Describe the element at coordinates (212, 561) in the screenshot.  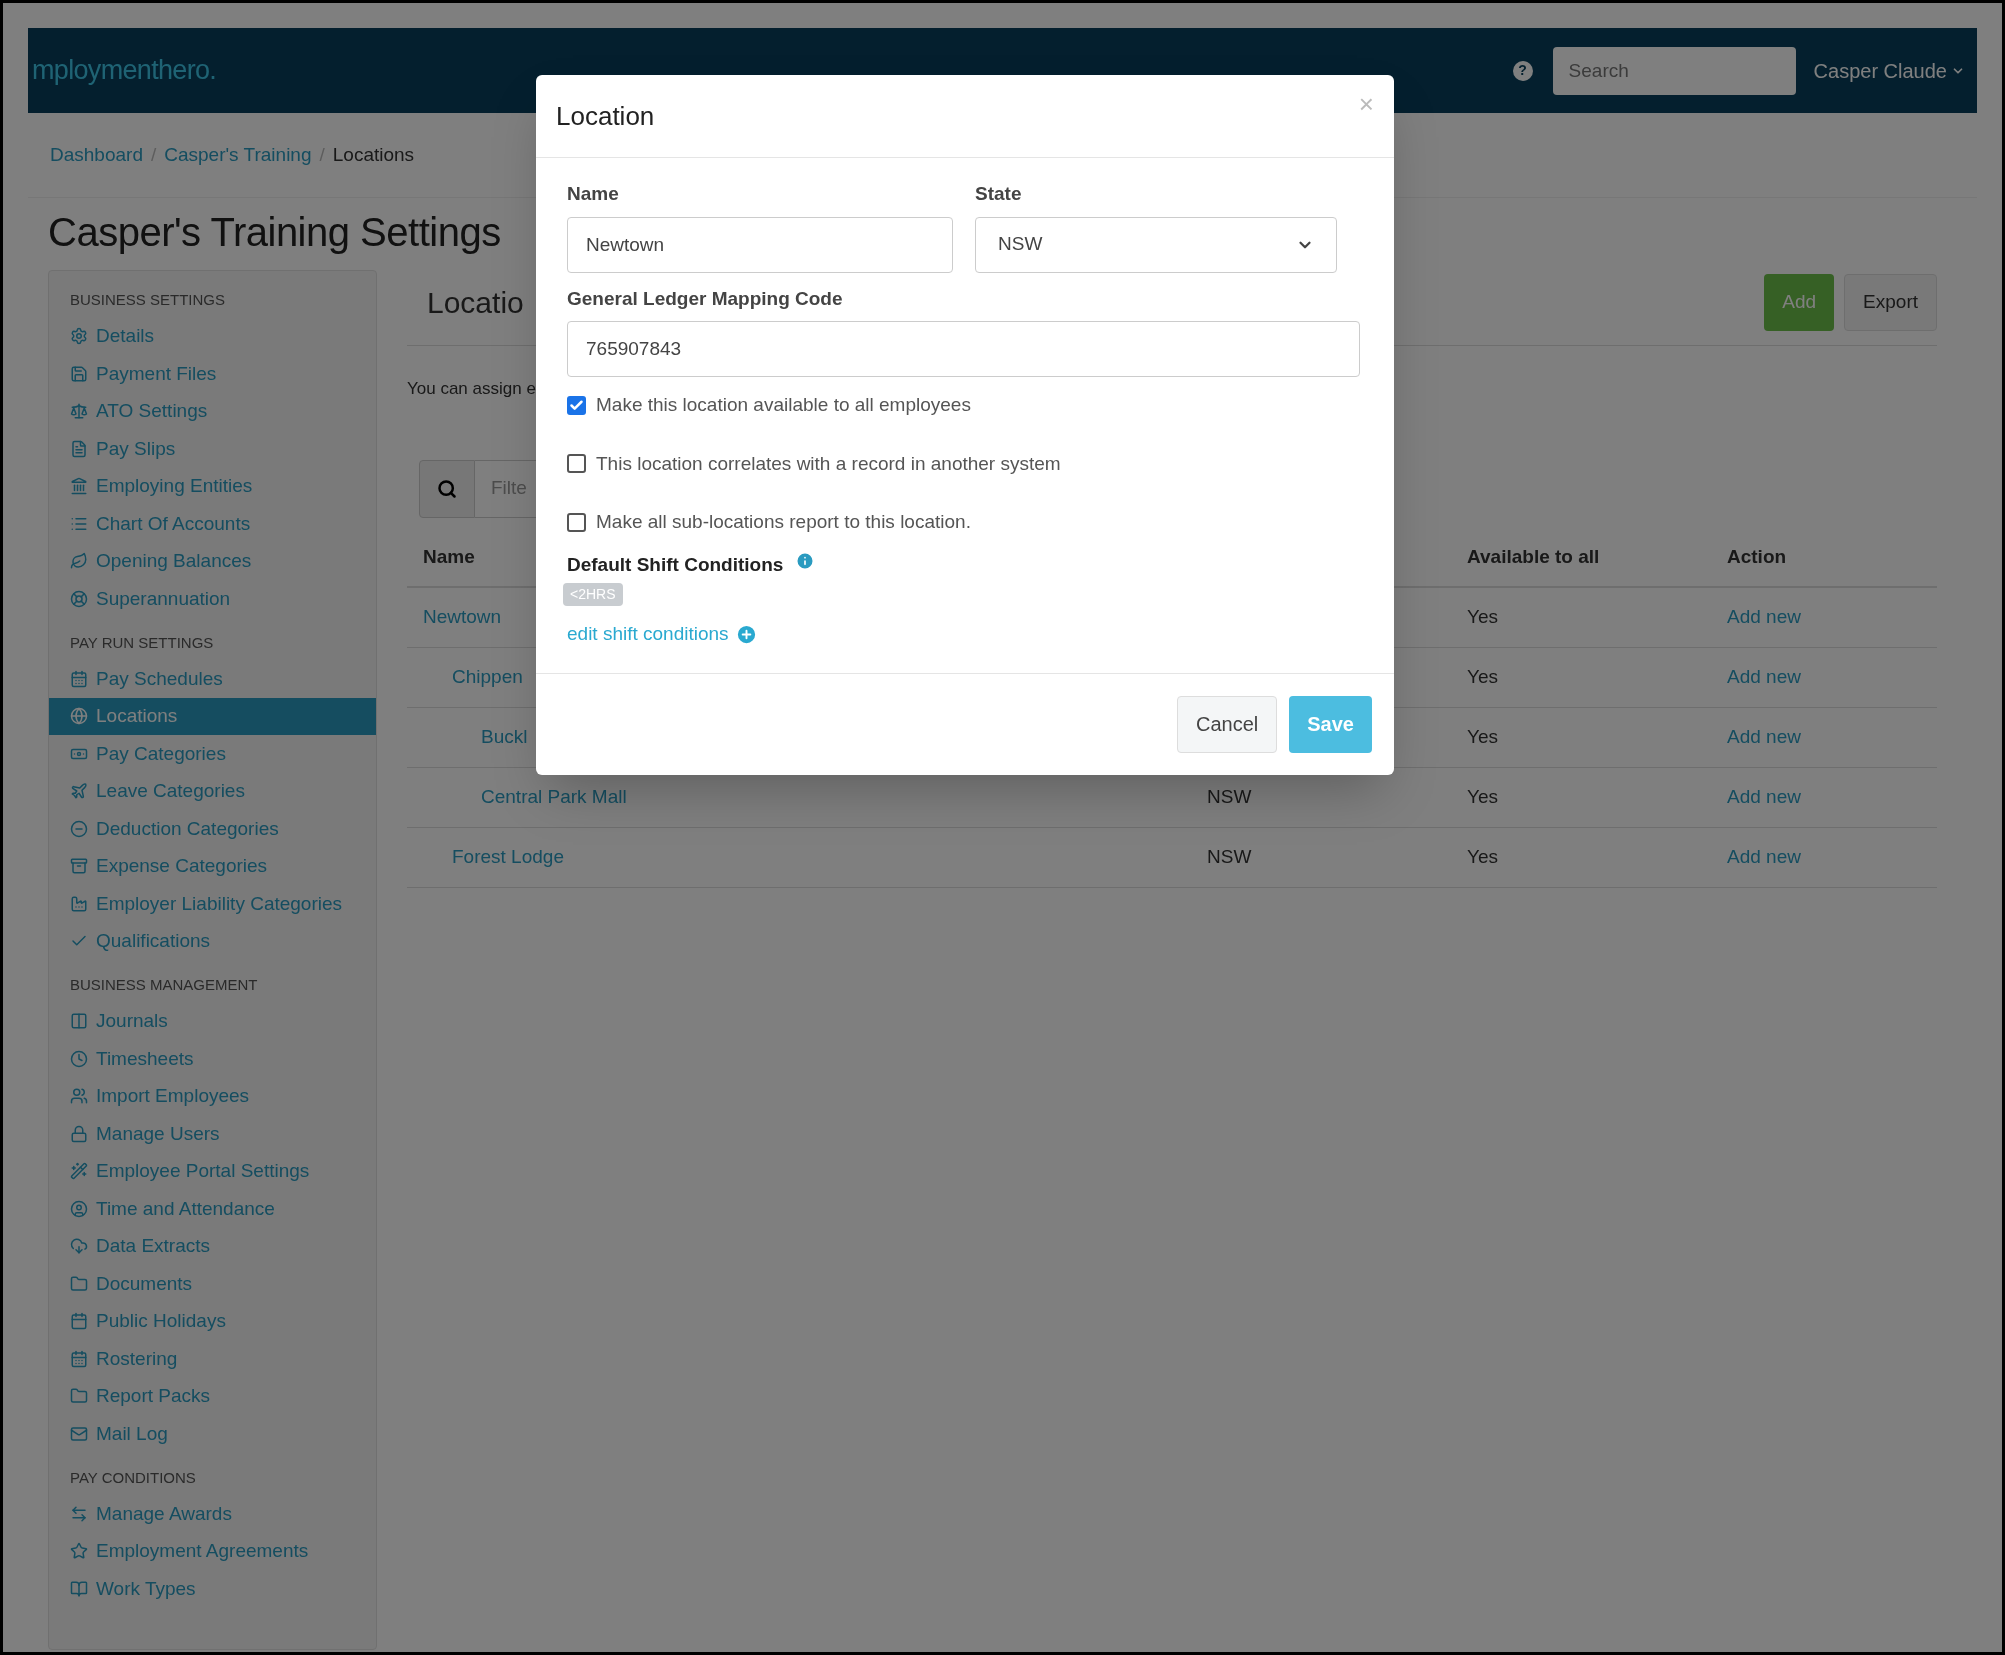
I see `sidebar-item: Opening Balances` at that location.